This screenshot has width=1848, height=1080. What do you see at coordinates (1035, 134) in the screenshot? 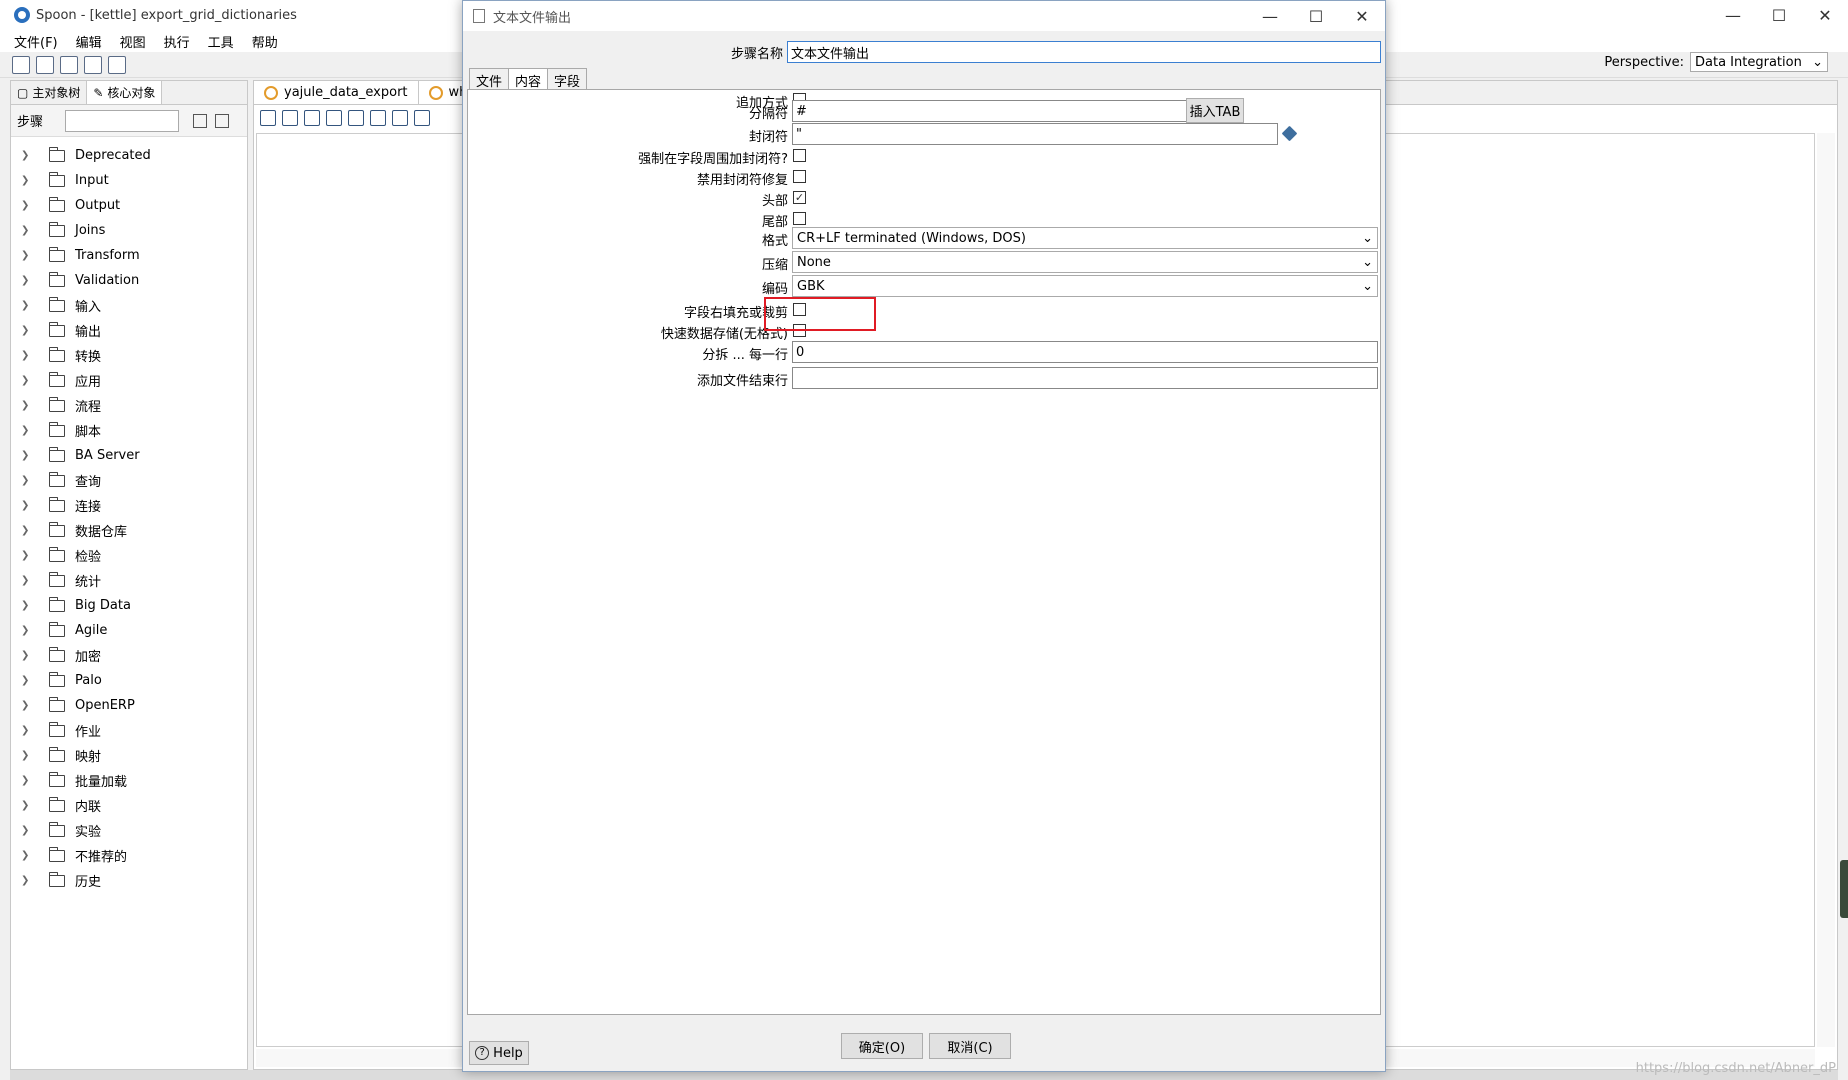
I see `enclosure-input: "` at bounding box center [1035, 134].